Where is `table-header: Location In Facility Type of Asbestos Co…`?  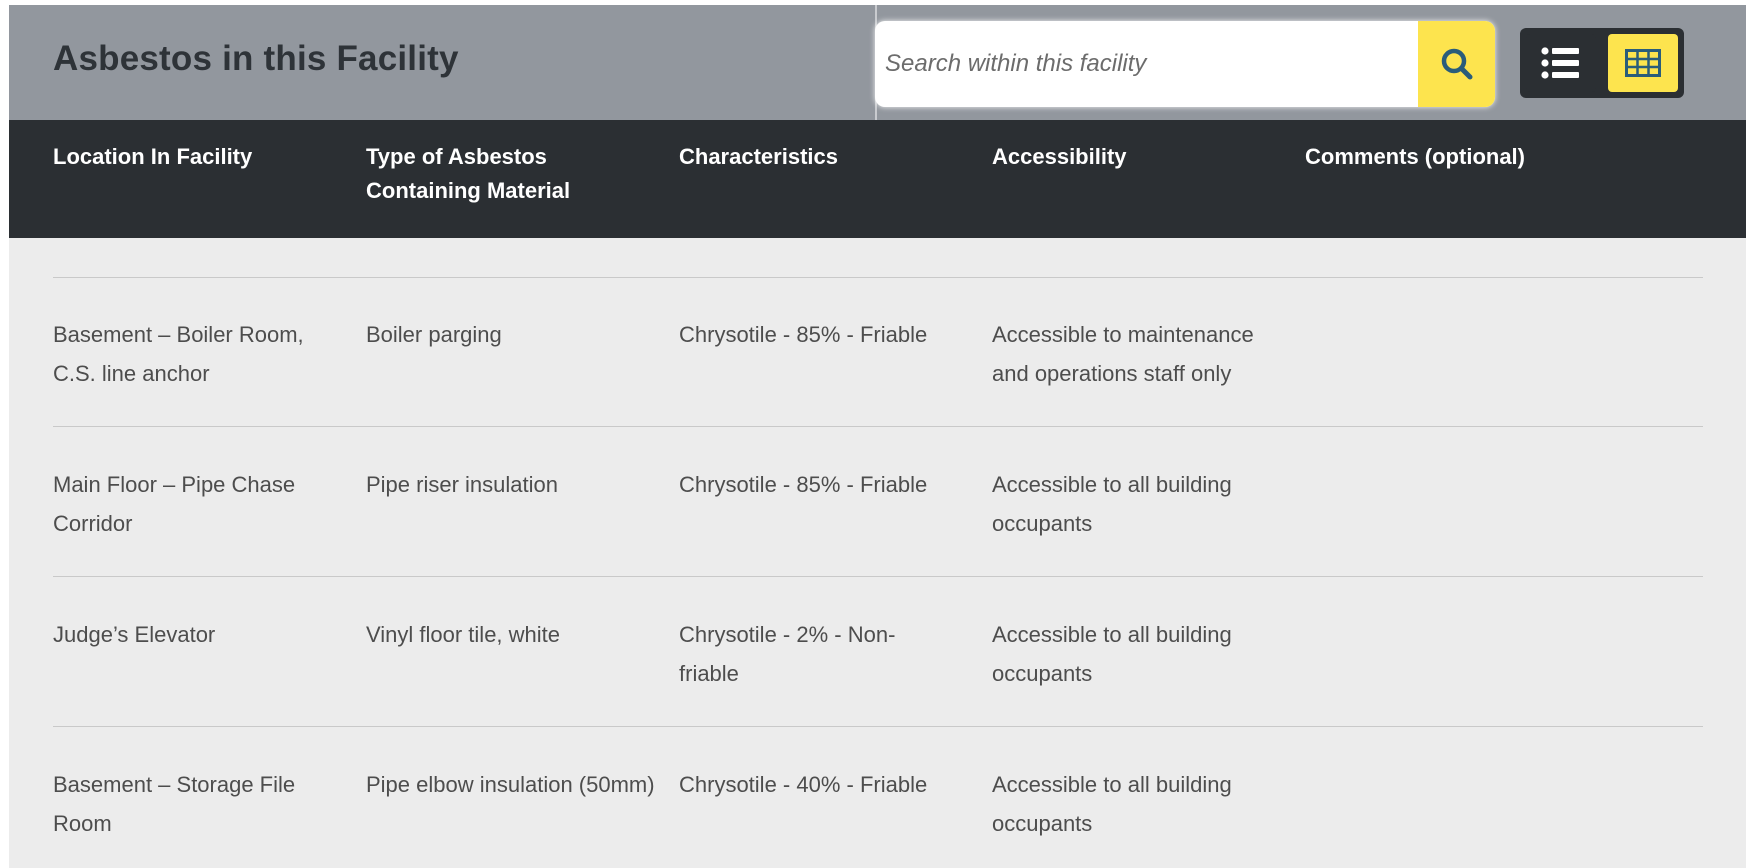
table-header: Location In Facility Type of Asbestos Co… is located at coordinates (877, 179).